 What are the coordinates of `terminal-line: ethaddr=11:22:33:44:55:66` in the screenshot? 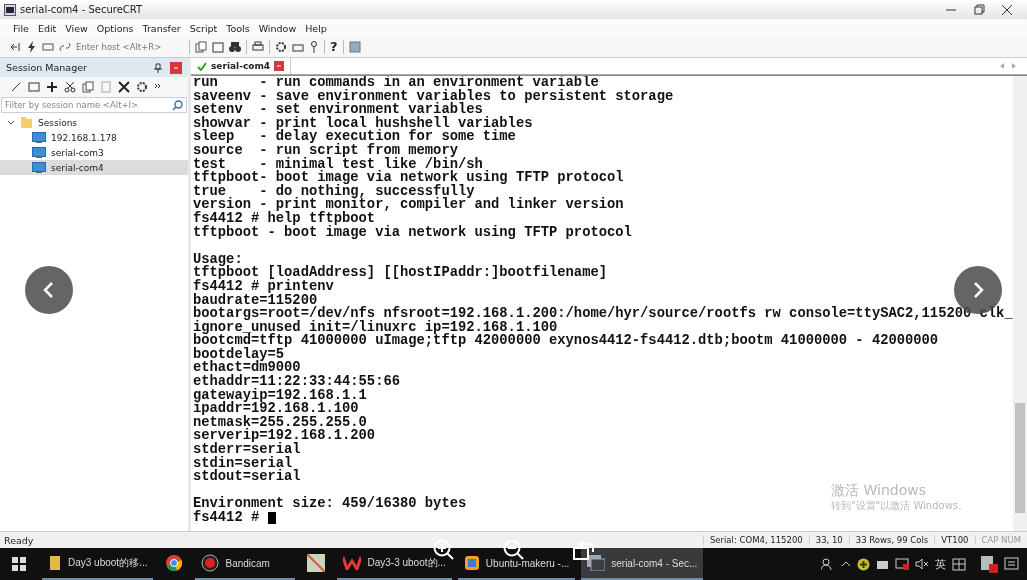 It's located at (296, 382).